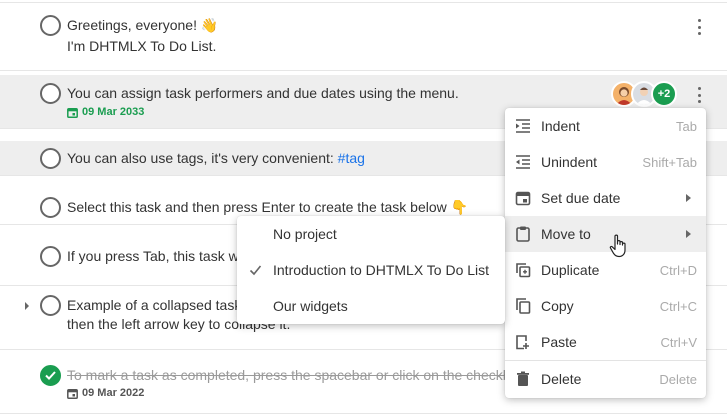 The image size is (727, 416). What do you see at coordinates (459, 207) in the screenshot?
I see `pointing-down-emoji: 👇` at bounding box center [459, 207].